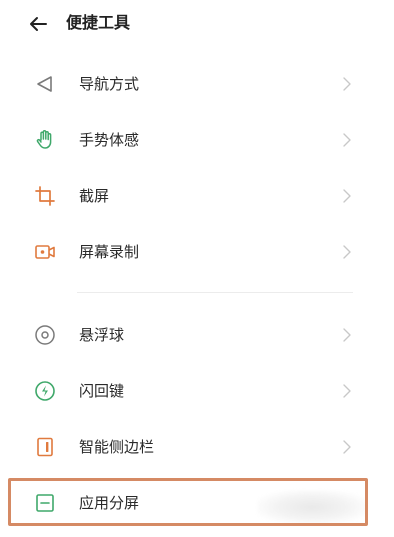 The image size is (394, 537). What do you see at coordinates (45, 391) in the screenshot?
I see `flash-return-key-icon` at bounding box center [45, 391].